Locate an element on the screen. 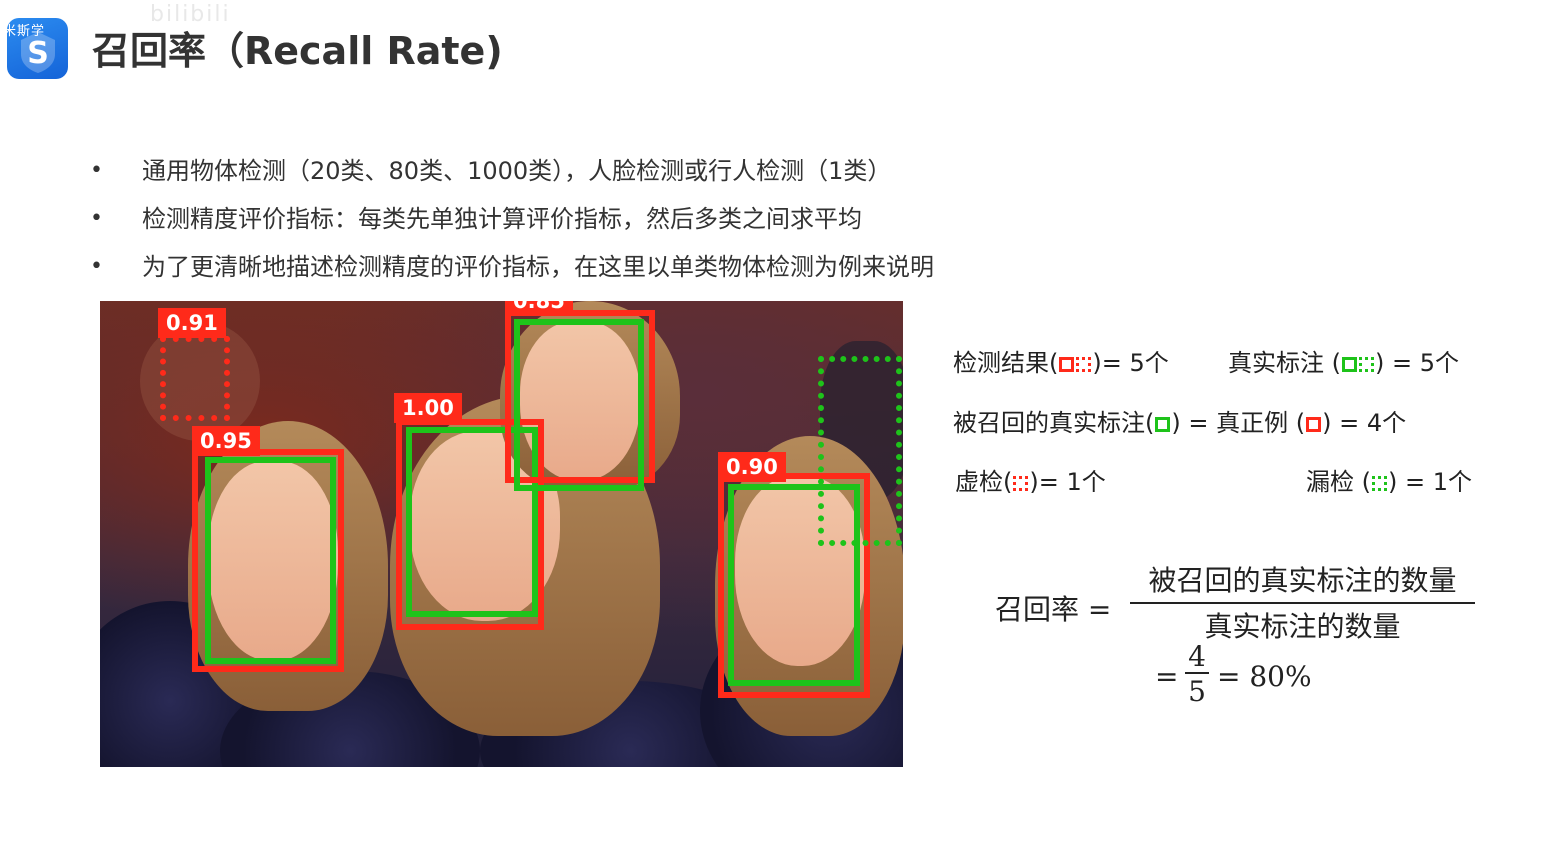 The image size is (1548, 851). formula-denominator: 真实标注的数量 is located at coordinates (1302, 626).